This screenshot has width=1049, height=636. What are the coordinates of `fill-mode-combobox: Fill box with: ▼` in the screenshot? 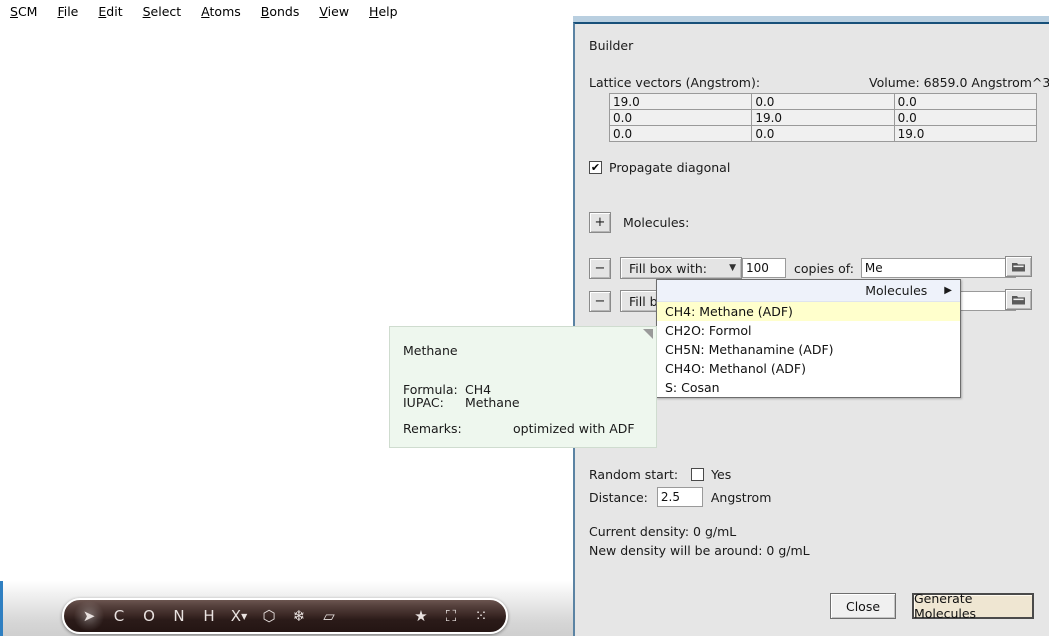 It's located at (681, 268).